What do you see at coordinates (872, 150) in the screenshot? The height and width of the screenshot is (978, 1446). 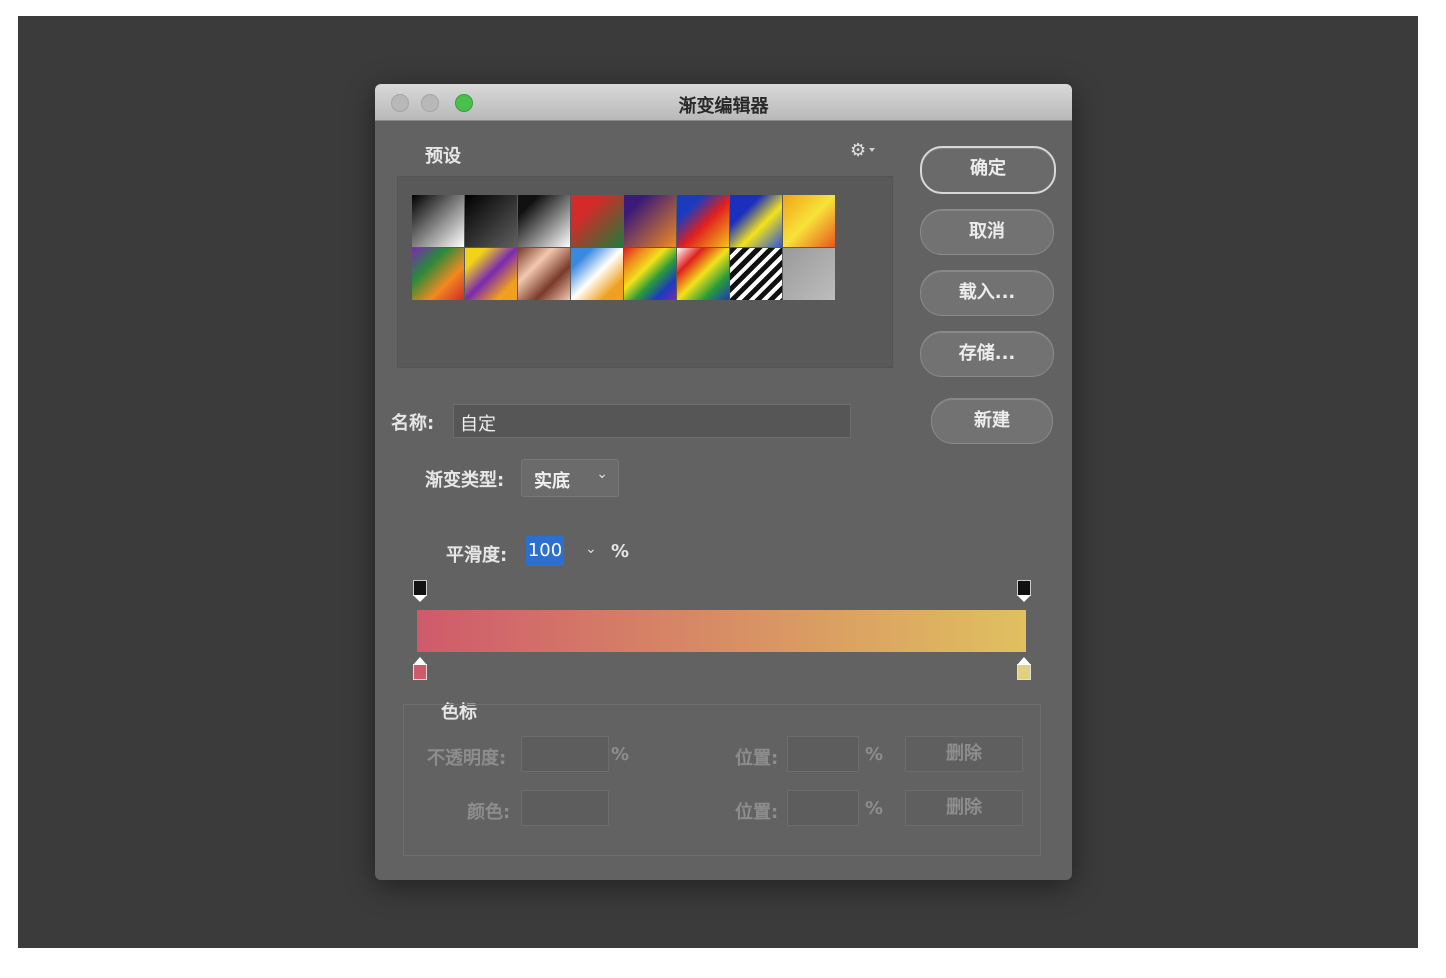 I see `chevron-down-icon` at bounding box center [872, 150].